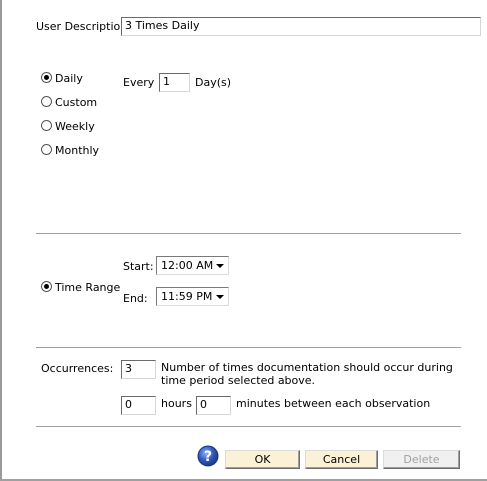  Describe the element at coordinates (341, 459) in the screenshot. I see `cancel-button: Cancel` at that location.